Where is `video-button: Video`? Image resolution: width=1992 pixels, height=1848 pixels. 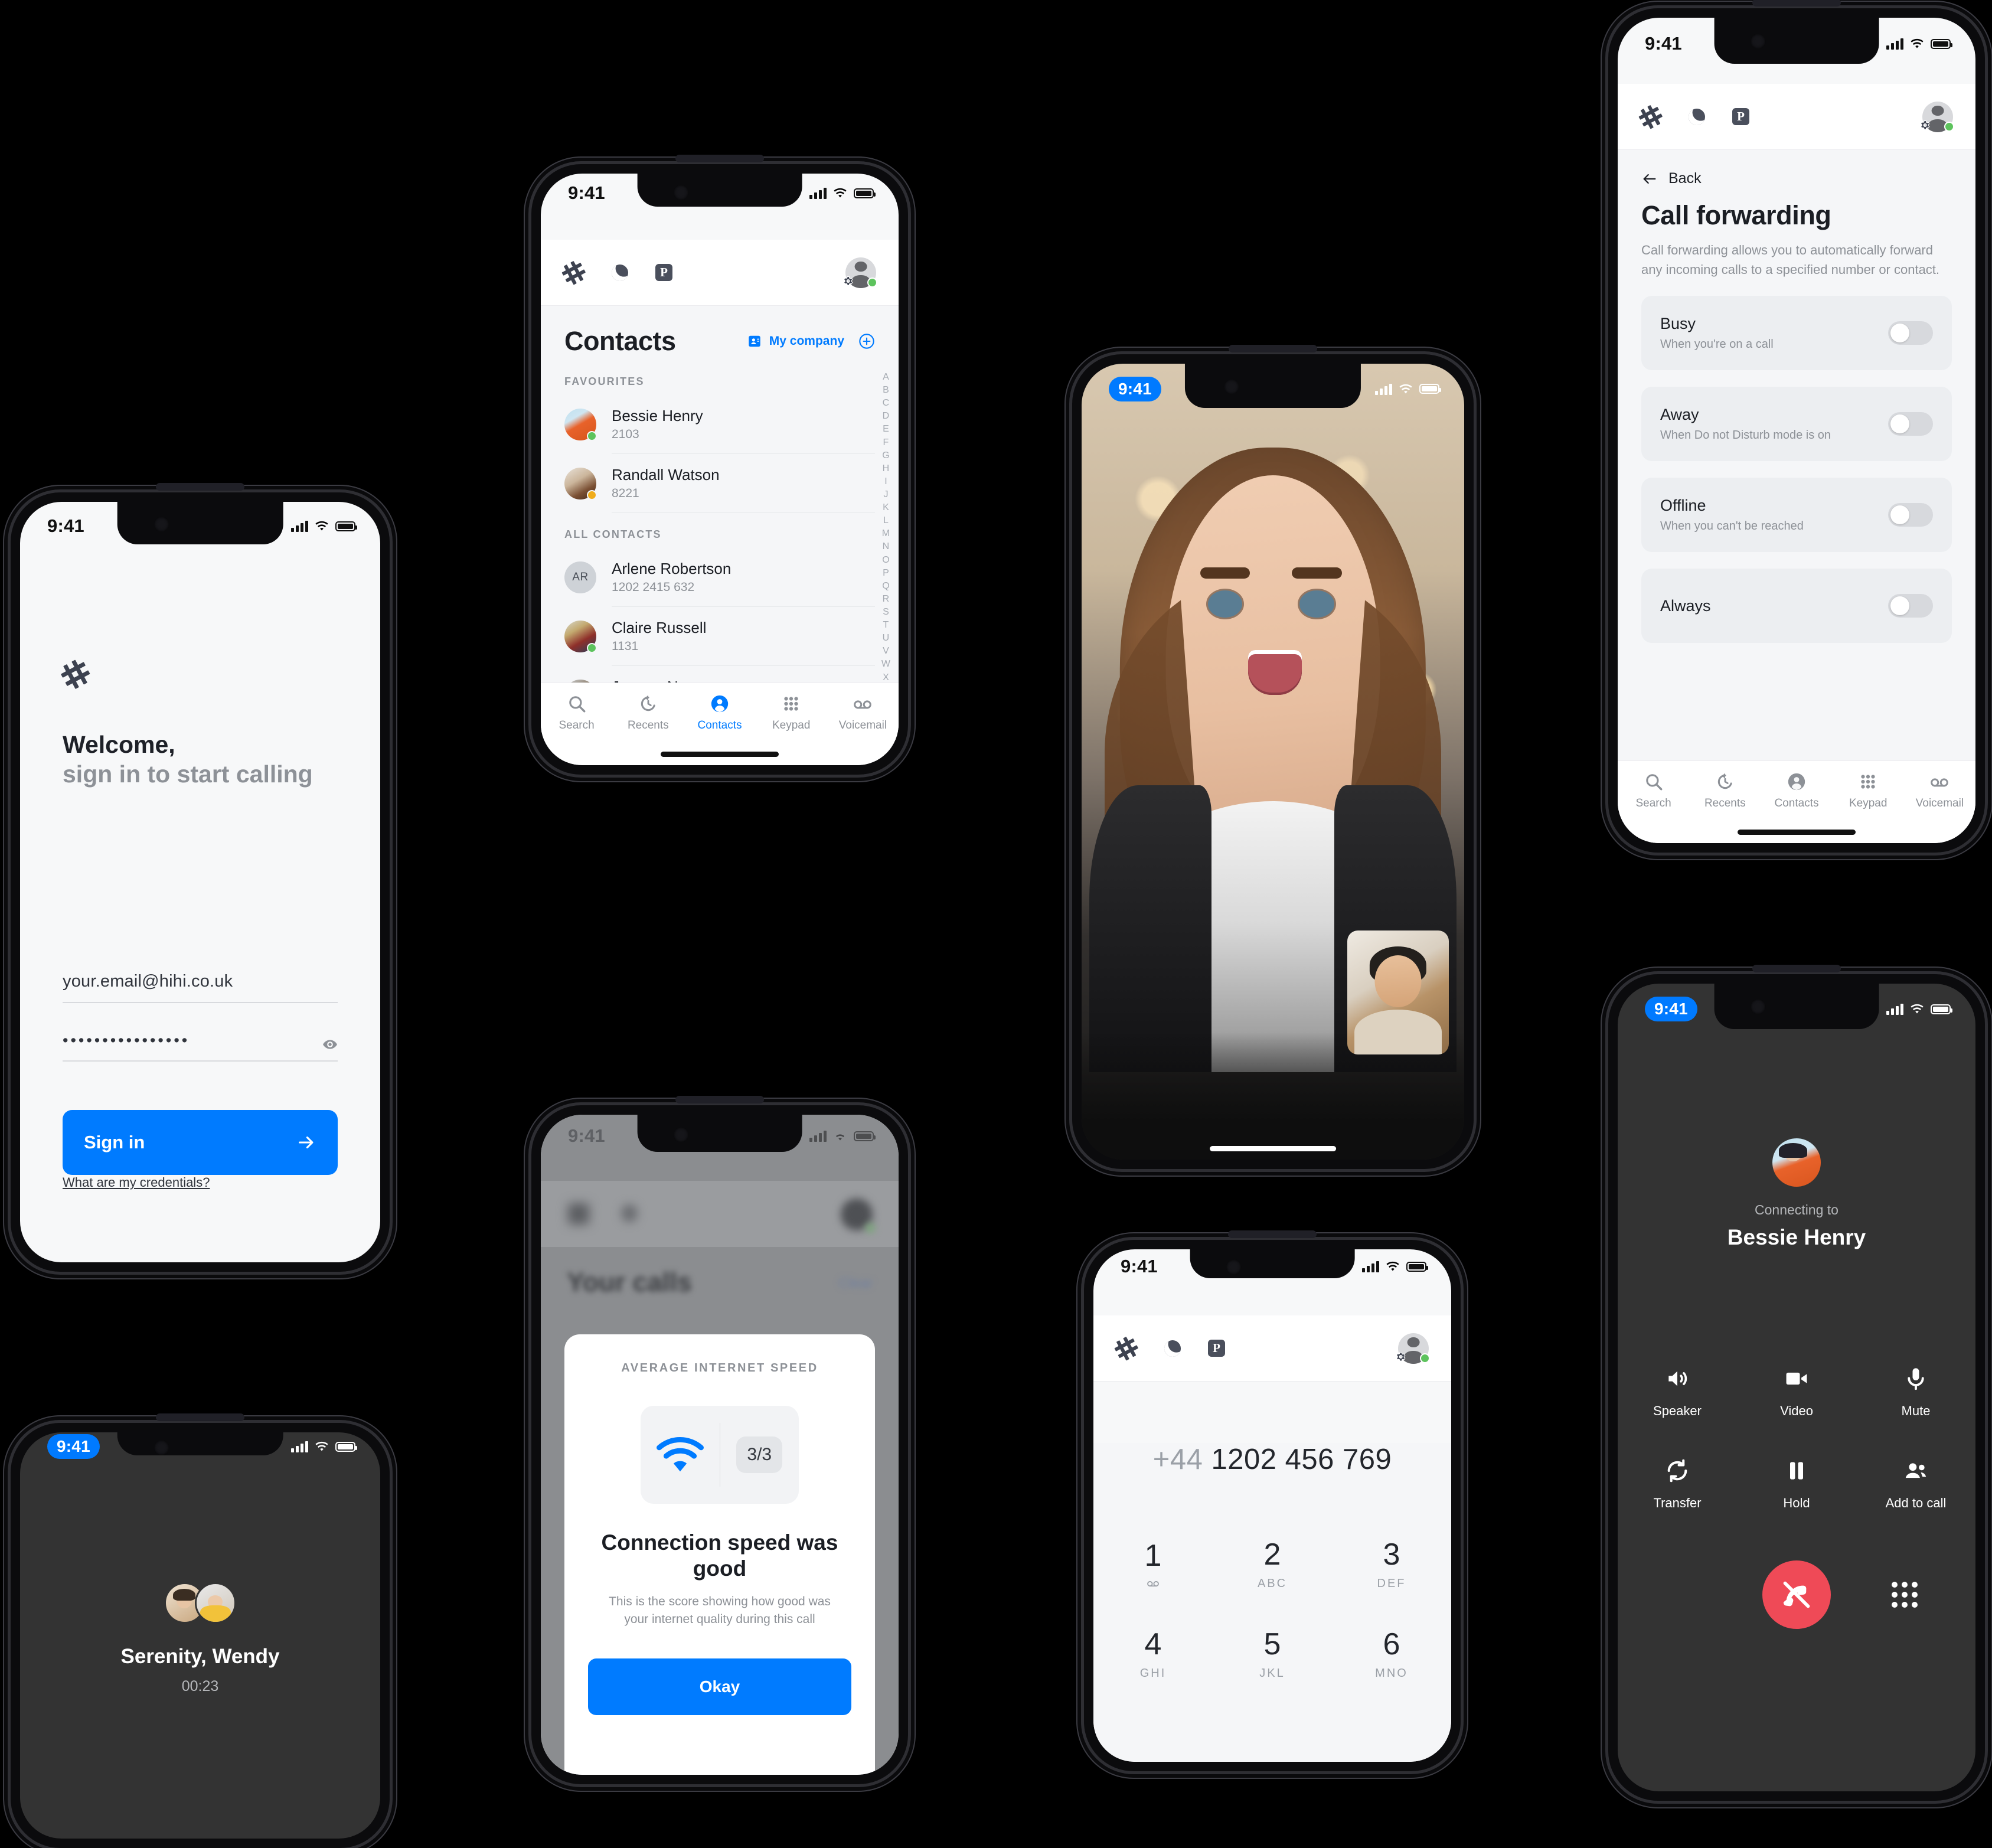
video-button: Video is located at coordinates (1796, 1392).